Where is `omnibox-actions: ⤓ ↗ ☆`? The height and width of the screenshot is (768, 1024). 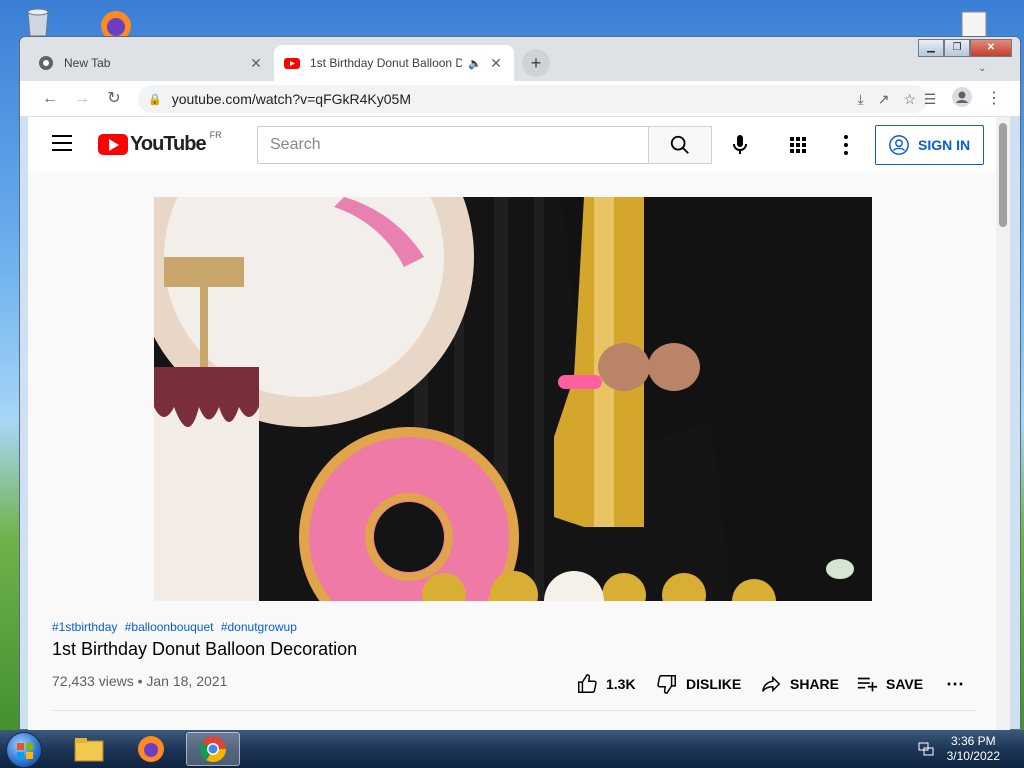 omnibox-actions: ⤓ ↗ ☆ is located at coordinates (887, 99).